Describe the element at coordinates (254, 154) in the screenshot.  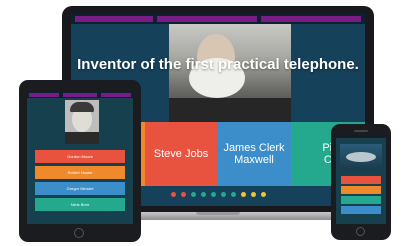
I see `answer-option: James Clerk Maxwell` at that location.